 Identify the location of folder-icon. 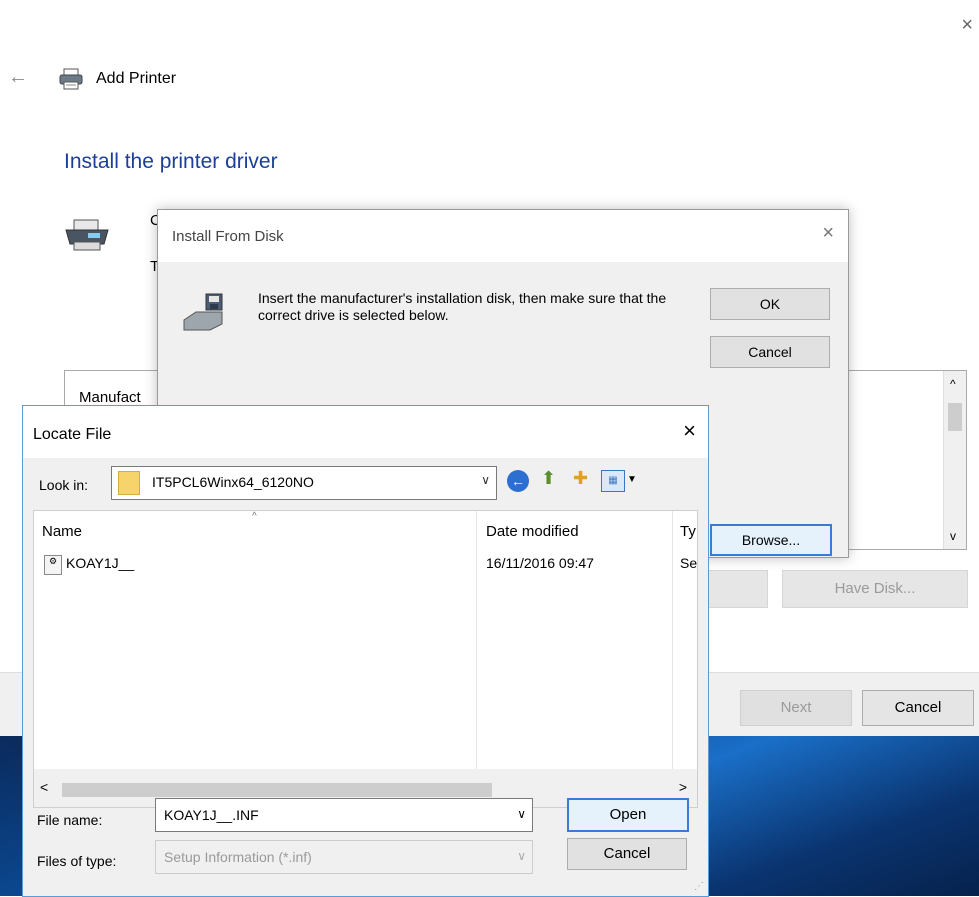
(129, 483).